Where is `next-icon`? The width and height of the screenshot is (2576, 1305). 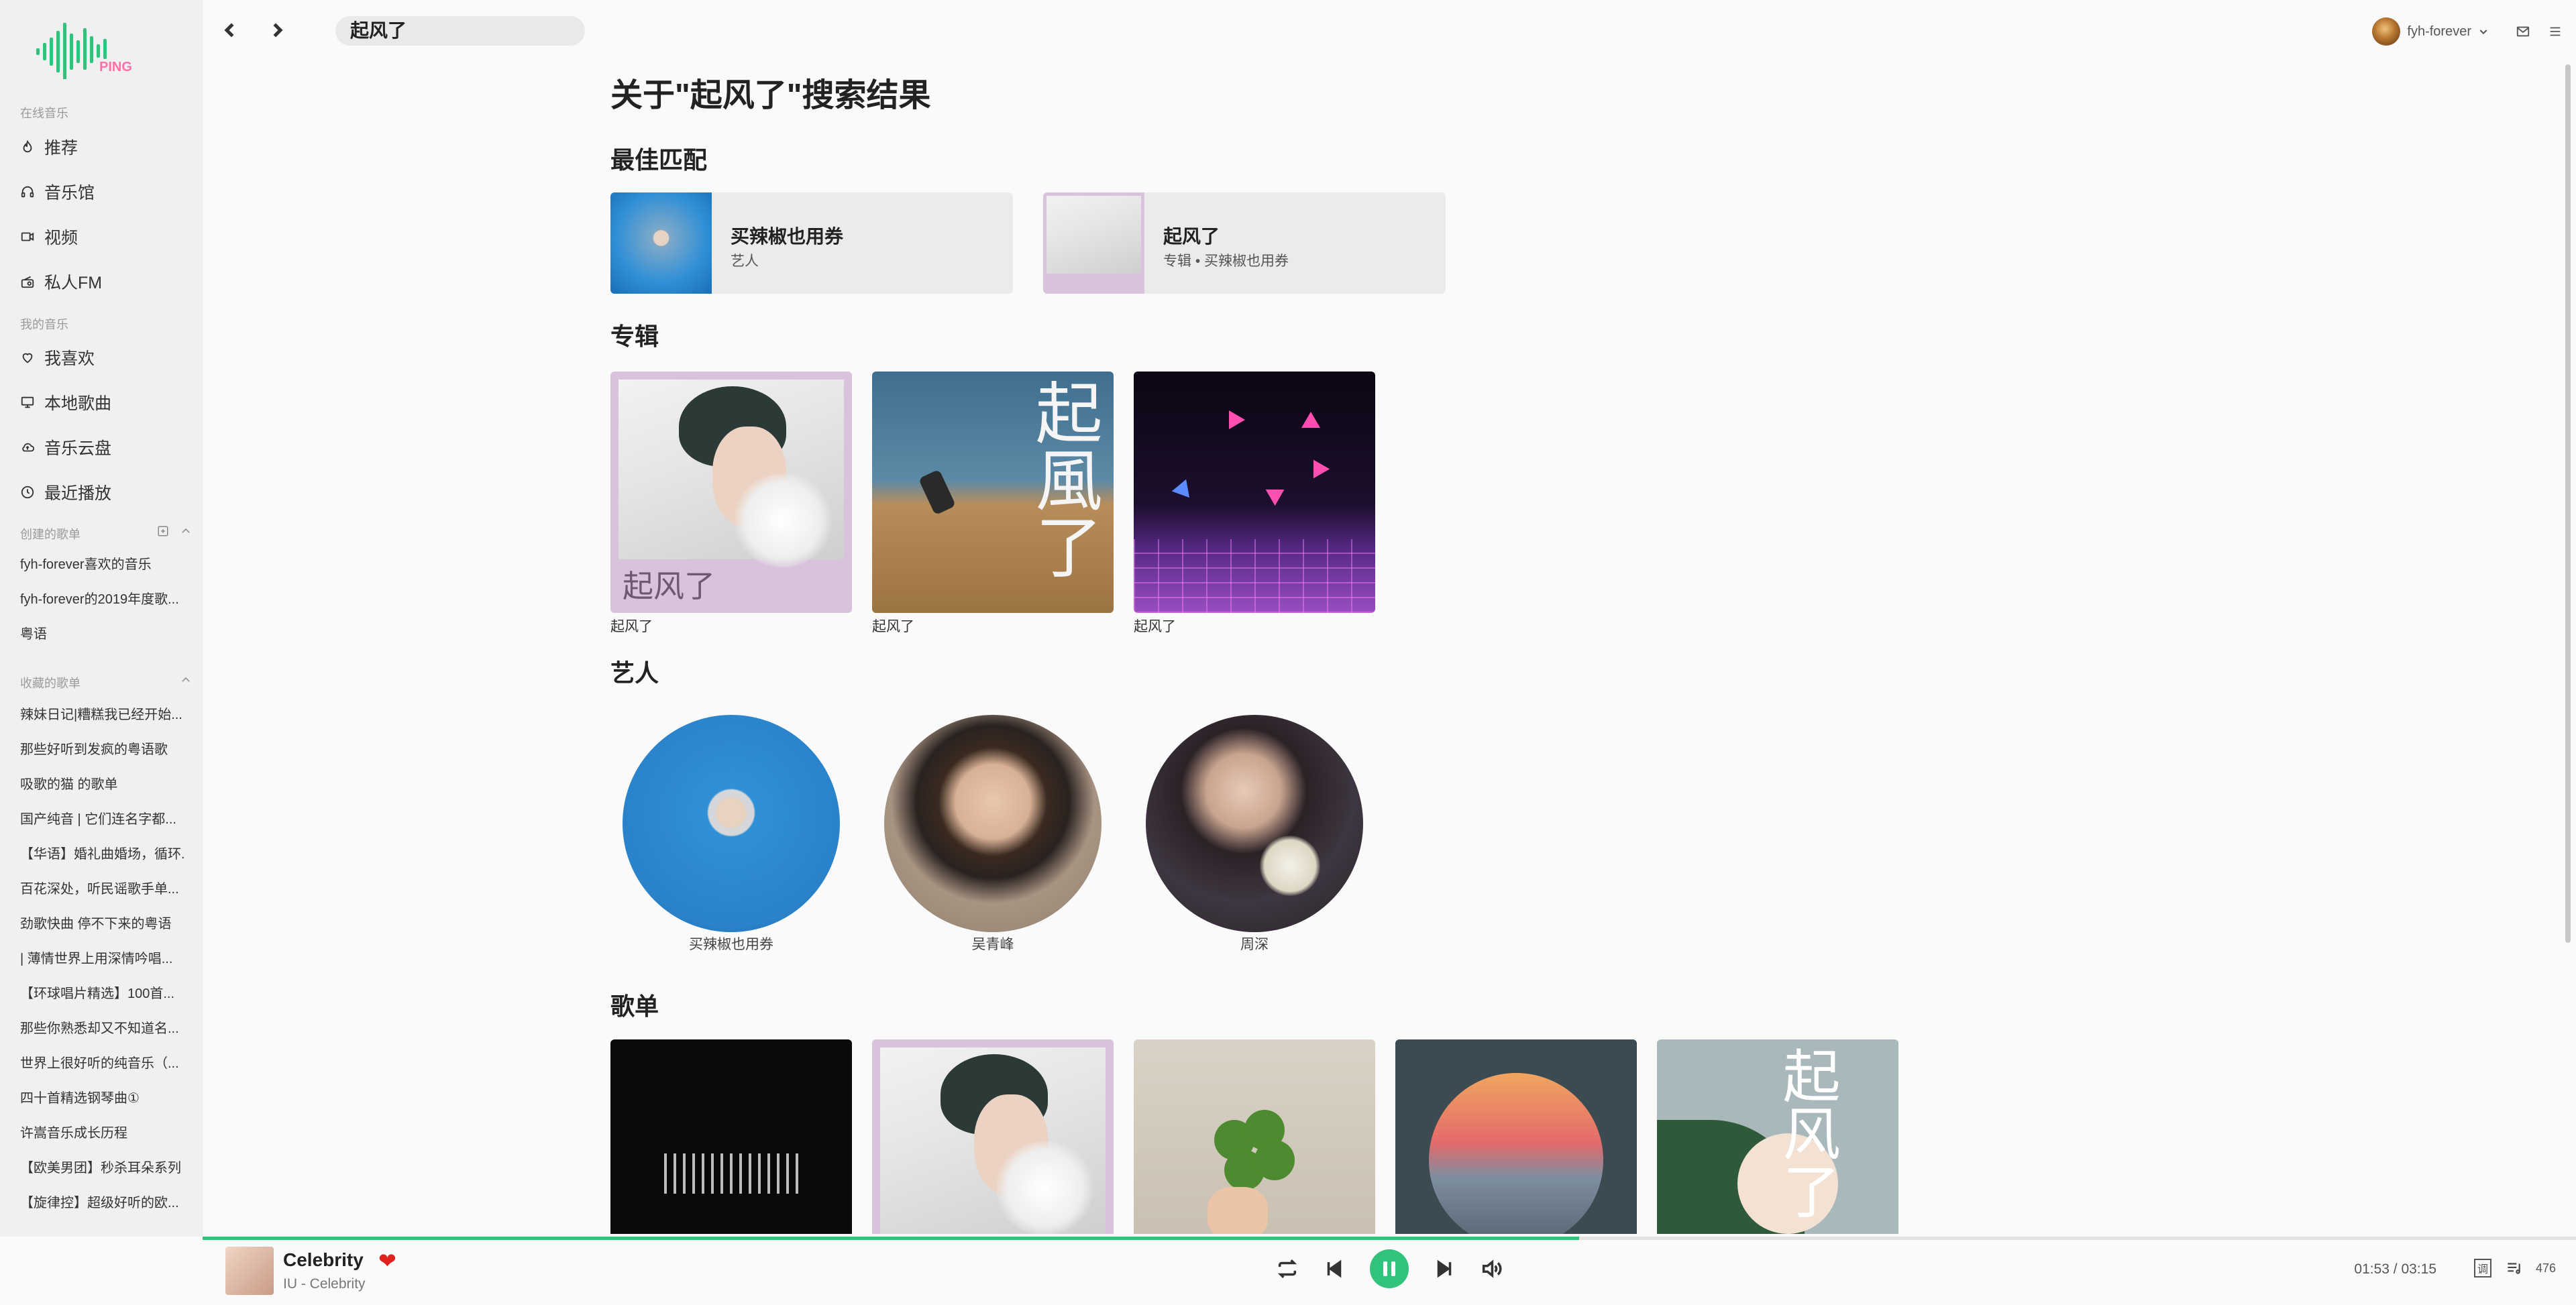 next-icon is located at coordinates (1444, 1268).